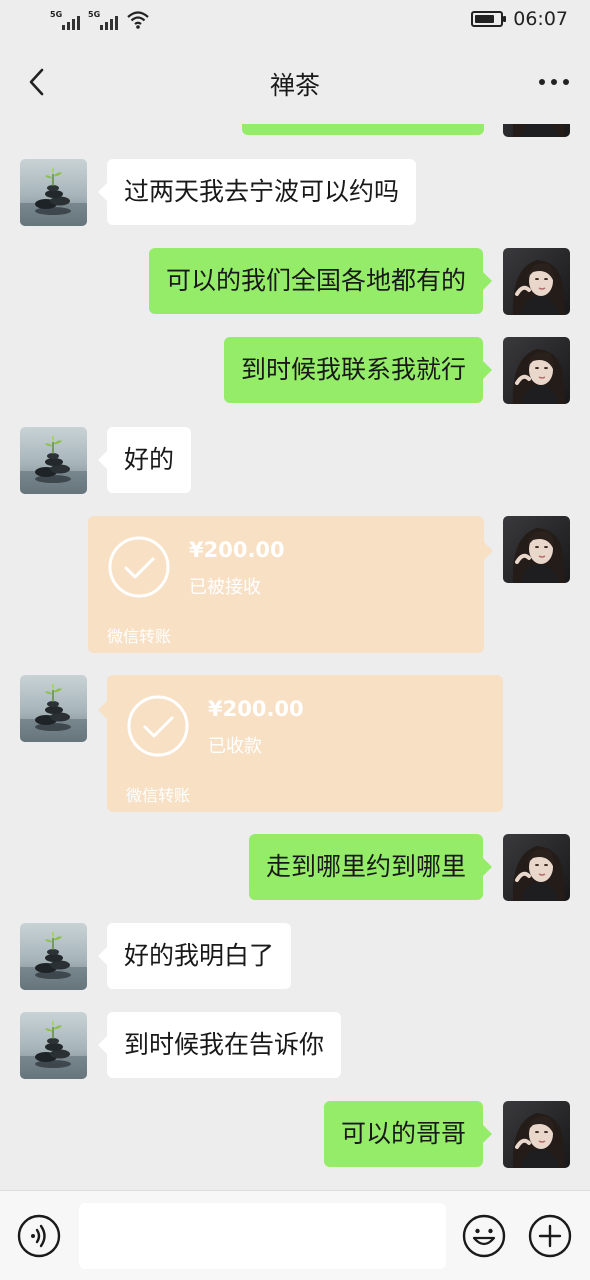 Image resolution: width=590 pixels, height=1280 pixels. I want to click on message-bubble: 到时候我联系我就行, so click(358, 370).